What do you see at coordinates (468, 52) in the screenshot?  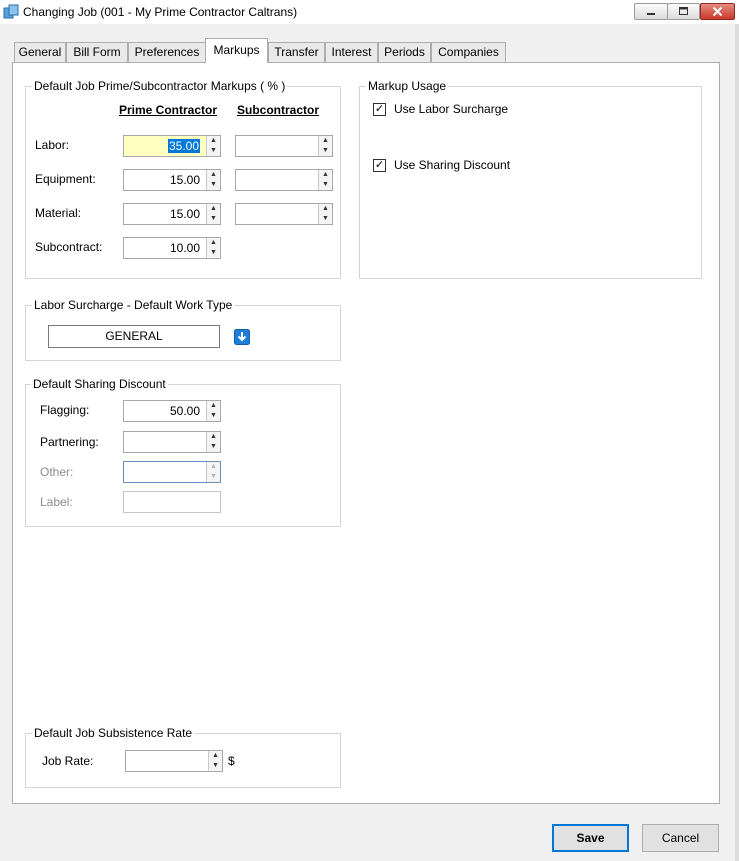 I see `tab-companies: Companies` at bounding box center [468, 52].